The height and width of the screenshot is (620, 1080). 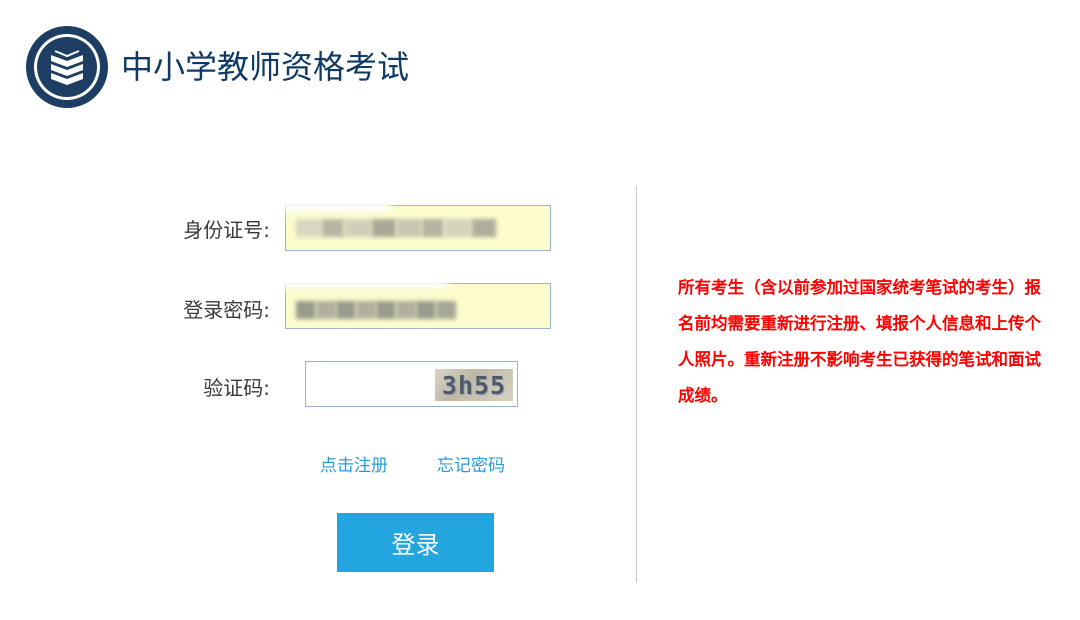 I want to click on forgot-password-link: 忘记密码, so click(x=471, y=466).